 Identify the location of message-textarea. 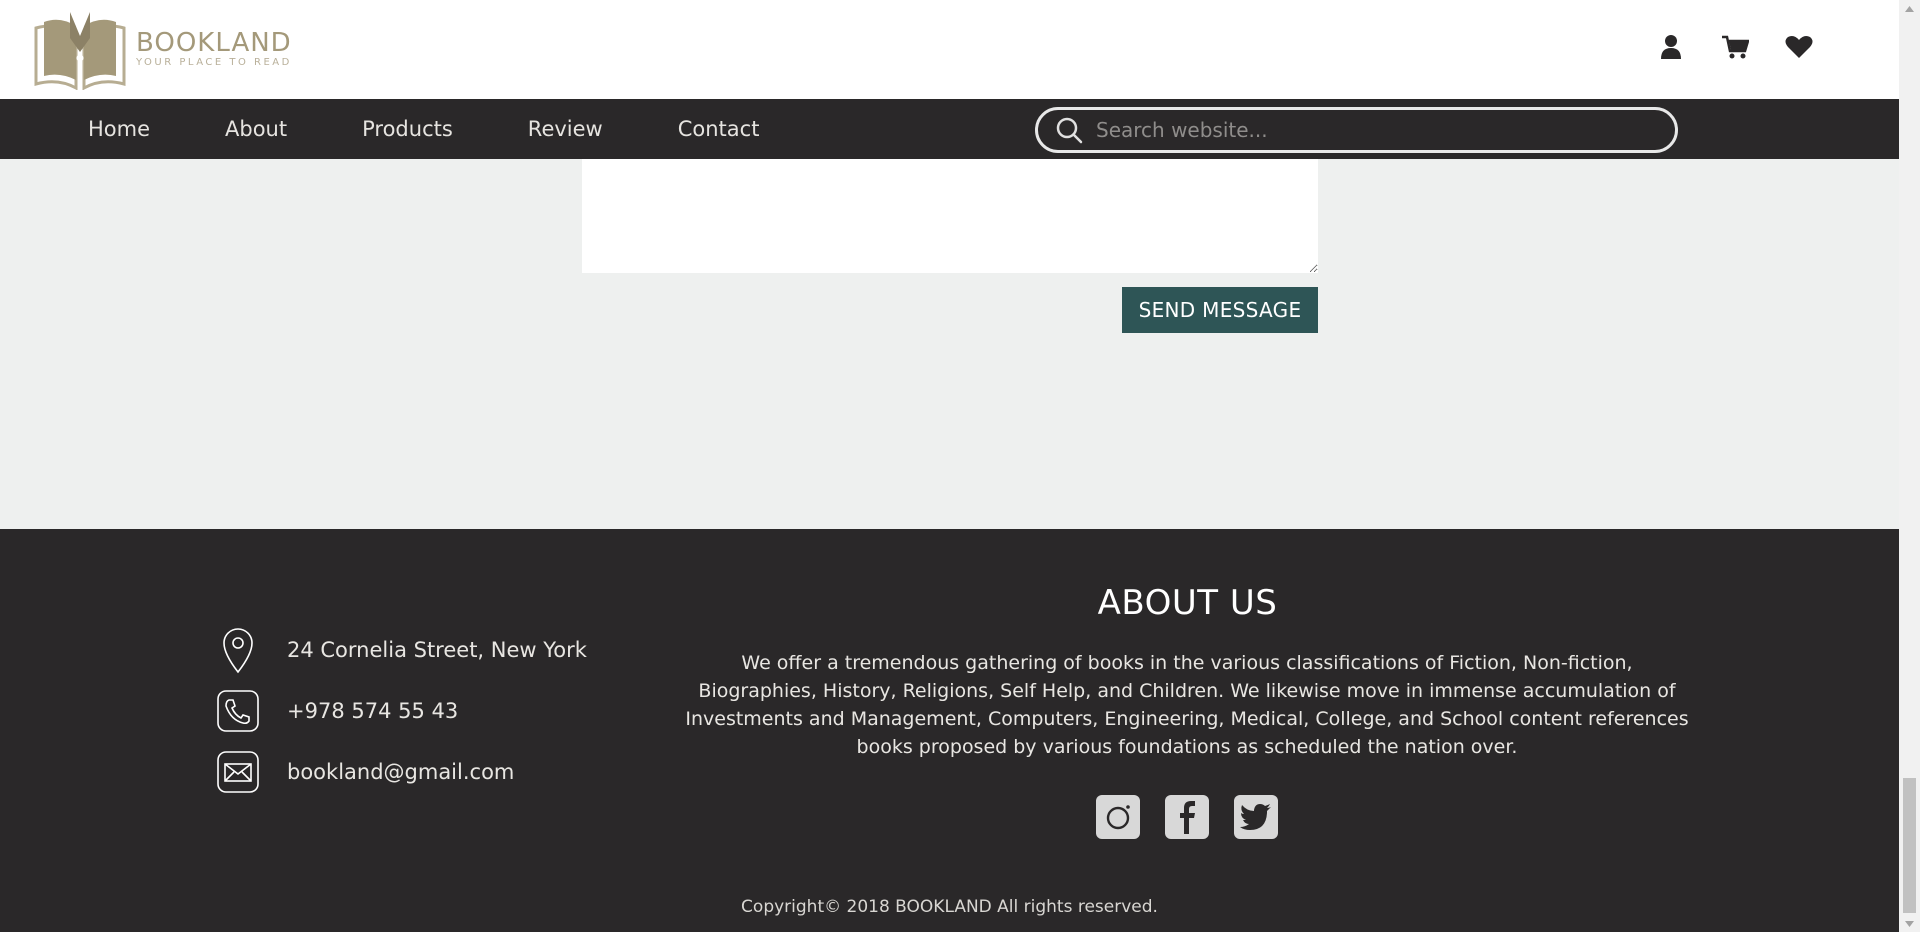
(950, 216).